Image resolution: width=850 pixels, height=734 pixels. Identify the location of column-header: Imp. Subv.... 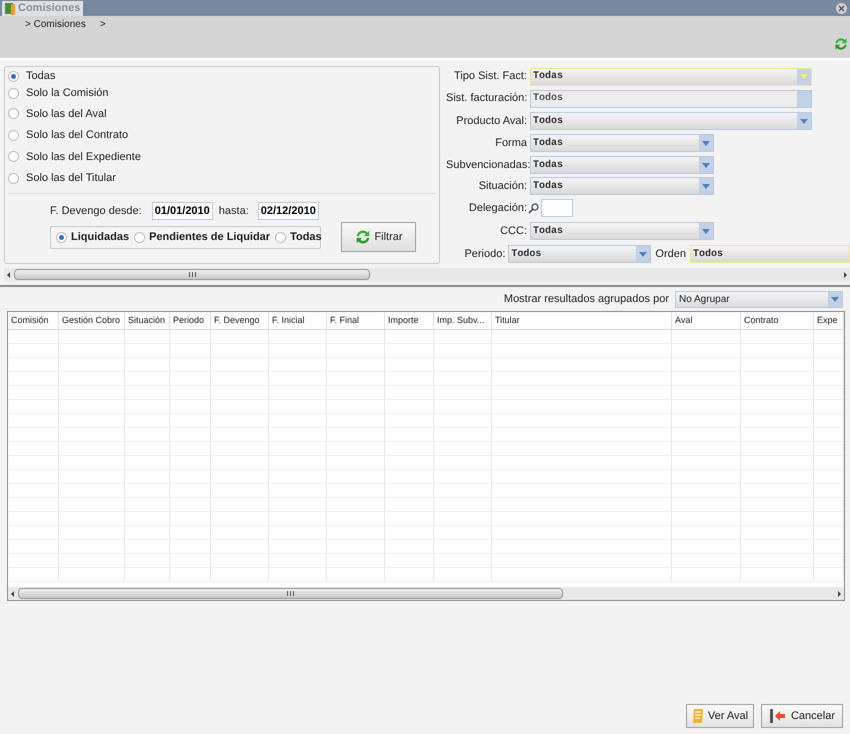
(463, 320).